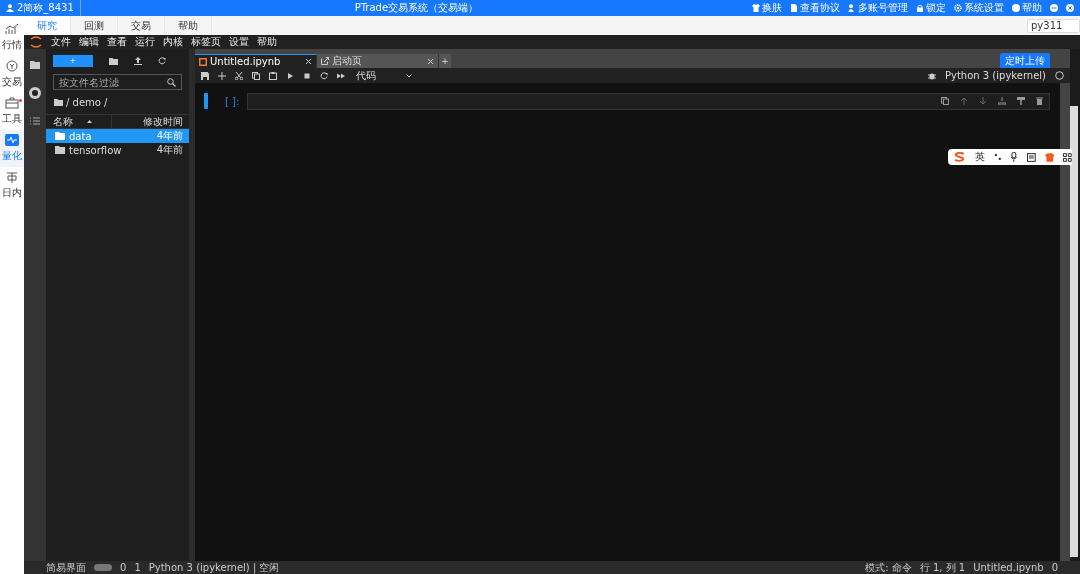 The image size is (1080, 574). What do you see at coordinates (12, 37) in the screenshot?
I see `nav-item: 行情` at bounding box center [12, 37].